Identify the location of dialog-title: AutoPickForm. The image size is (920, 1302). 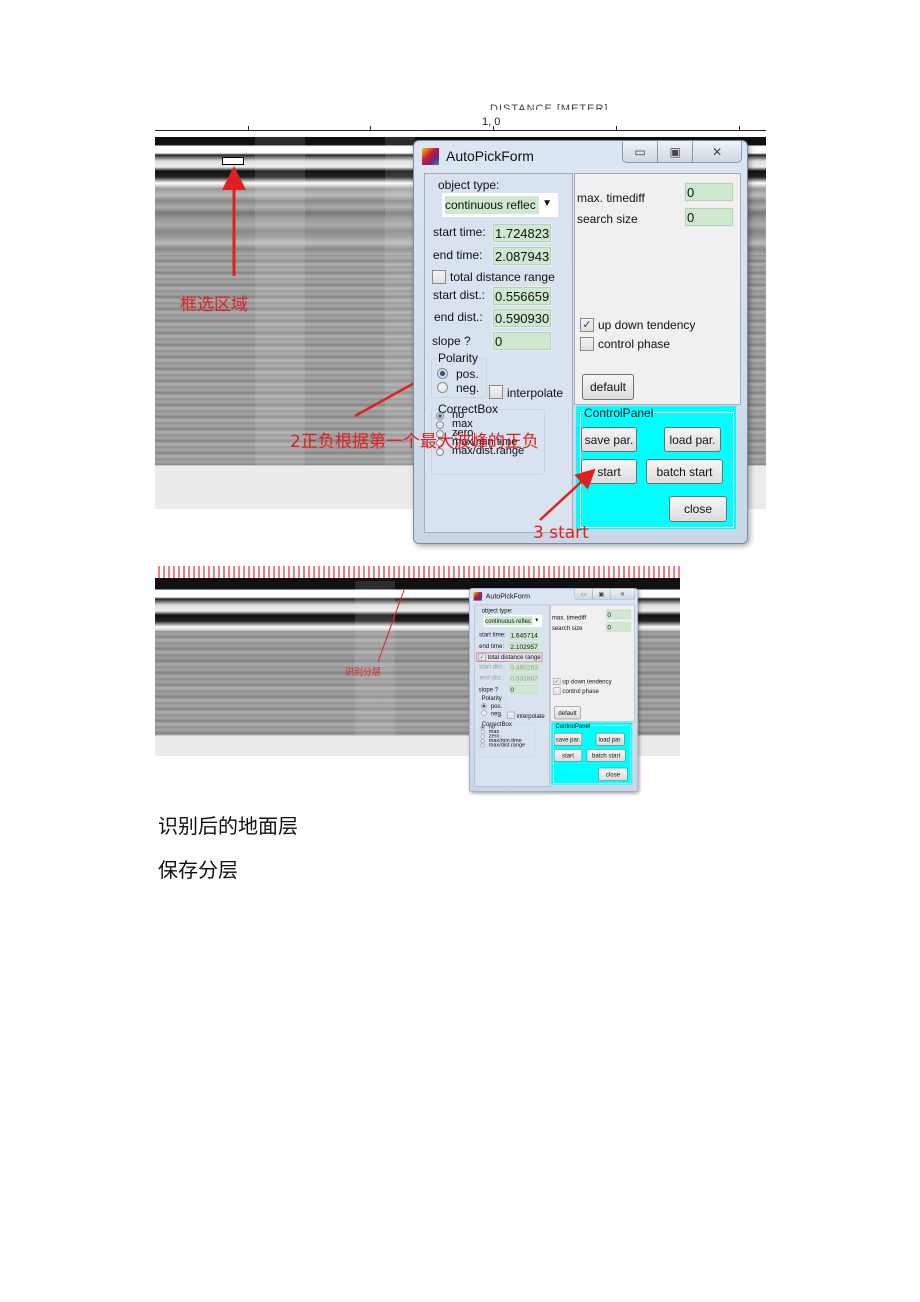
(508, 596).